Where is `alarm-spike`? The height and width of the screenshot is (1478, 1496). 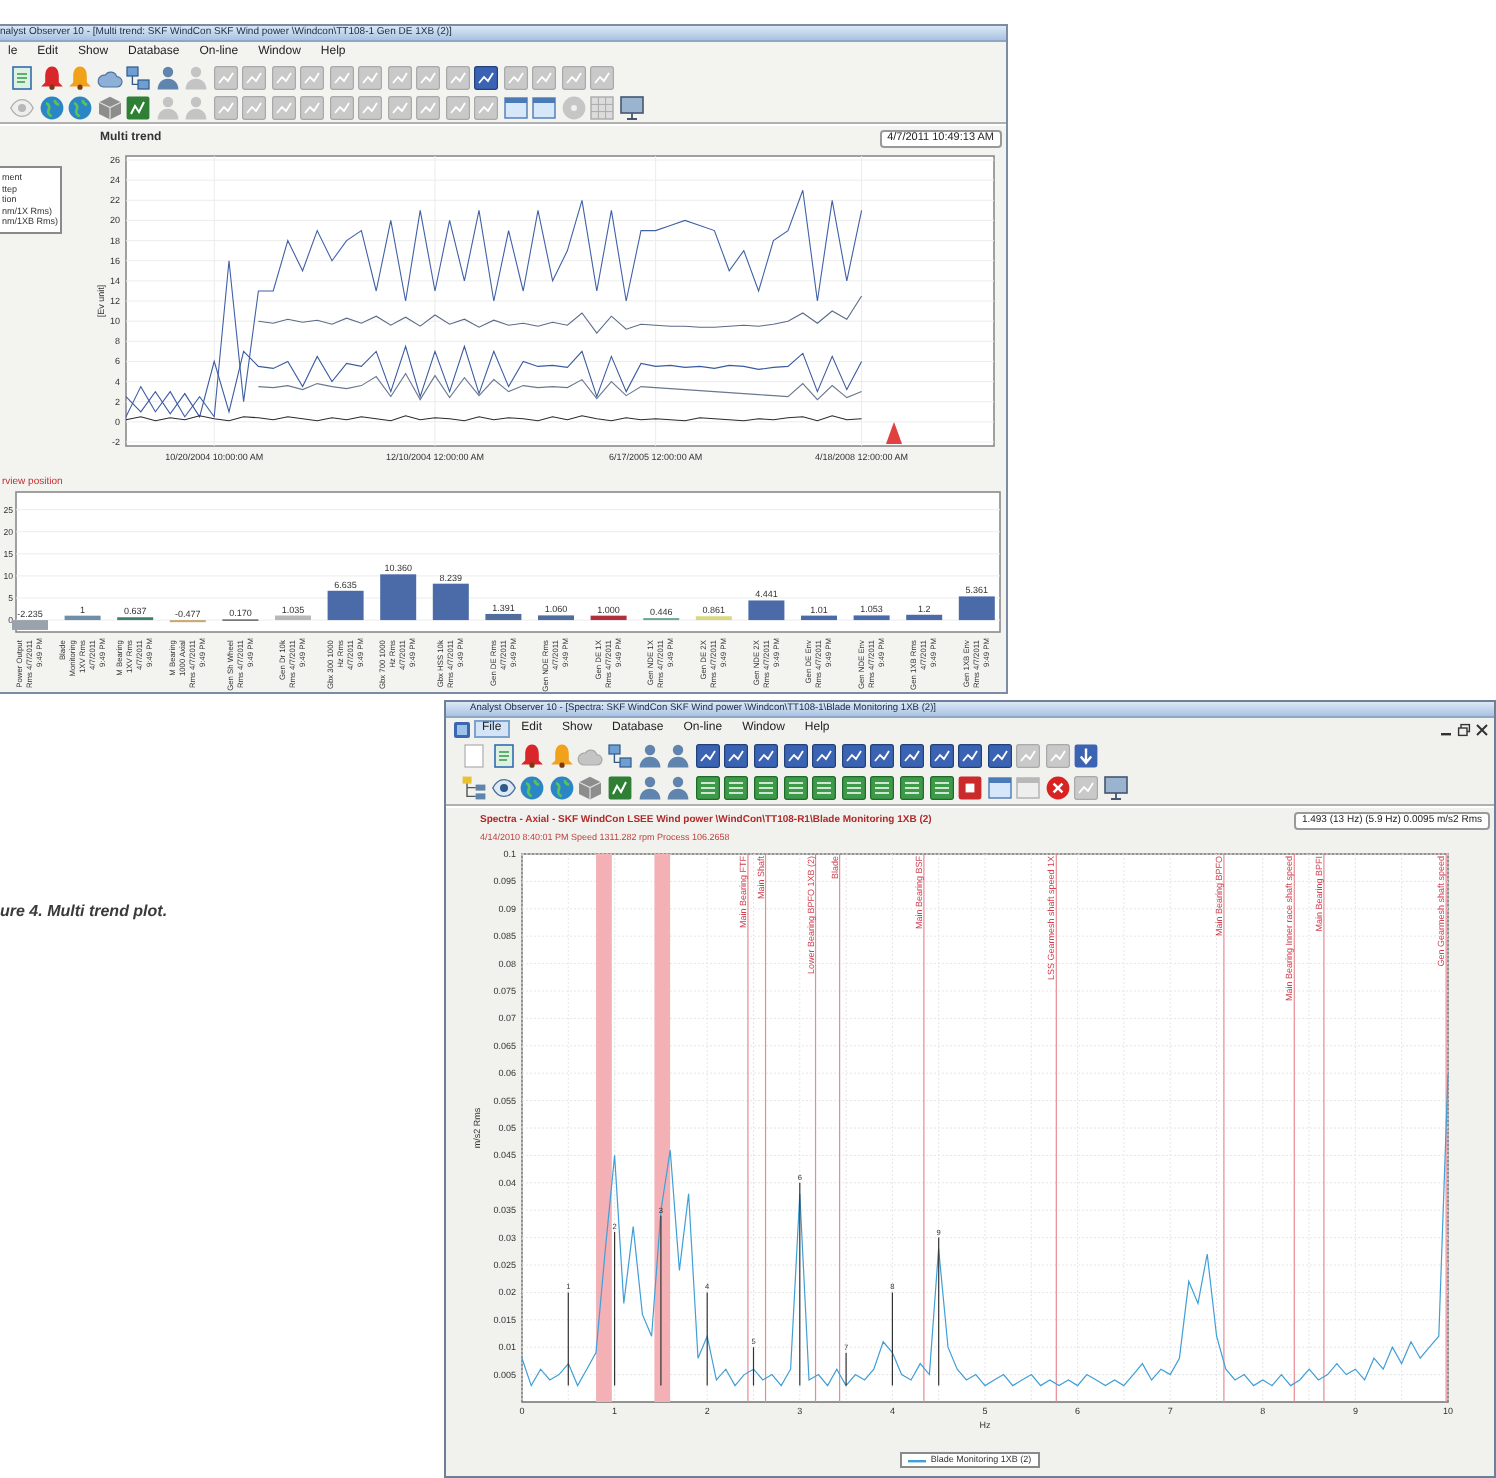 alarm-spike is located at coordinates (894, 433).